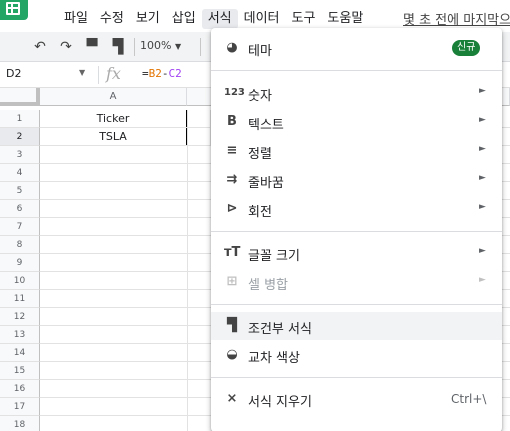 This screenshot has width=510, height=431. What do you see at coordinates (232, 121) in the screenshot?
I see `bold-icon: B` at bounding box center [232, 121].